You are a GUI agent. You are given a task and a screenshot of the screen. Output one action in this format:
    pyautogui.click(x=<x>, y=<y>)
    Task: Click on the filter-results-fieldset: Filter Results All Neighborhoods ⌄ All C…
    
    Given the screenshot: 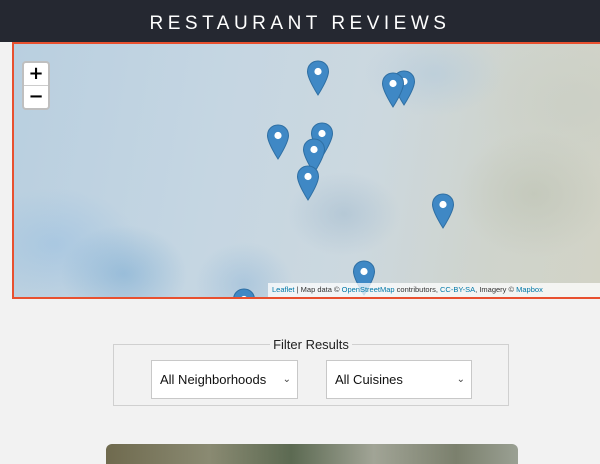 What is the action you would take?
    pyautogui.click(x=311, y=371)
    